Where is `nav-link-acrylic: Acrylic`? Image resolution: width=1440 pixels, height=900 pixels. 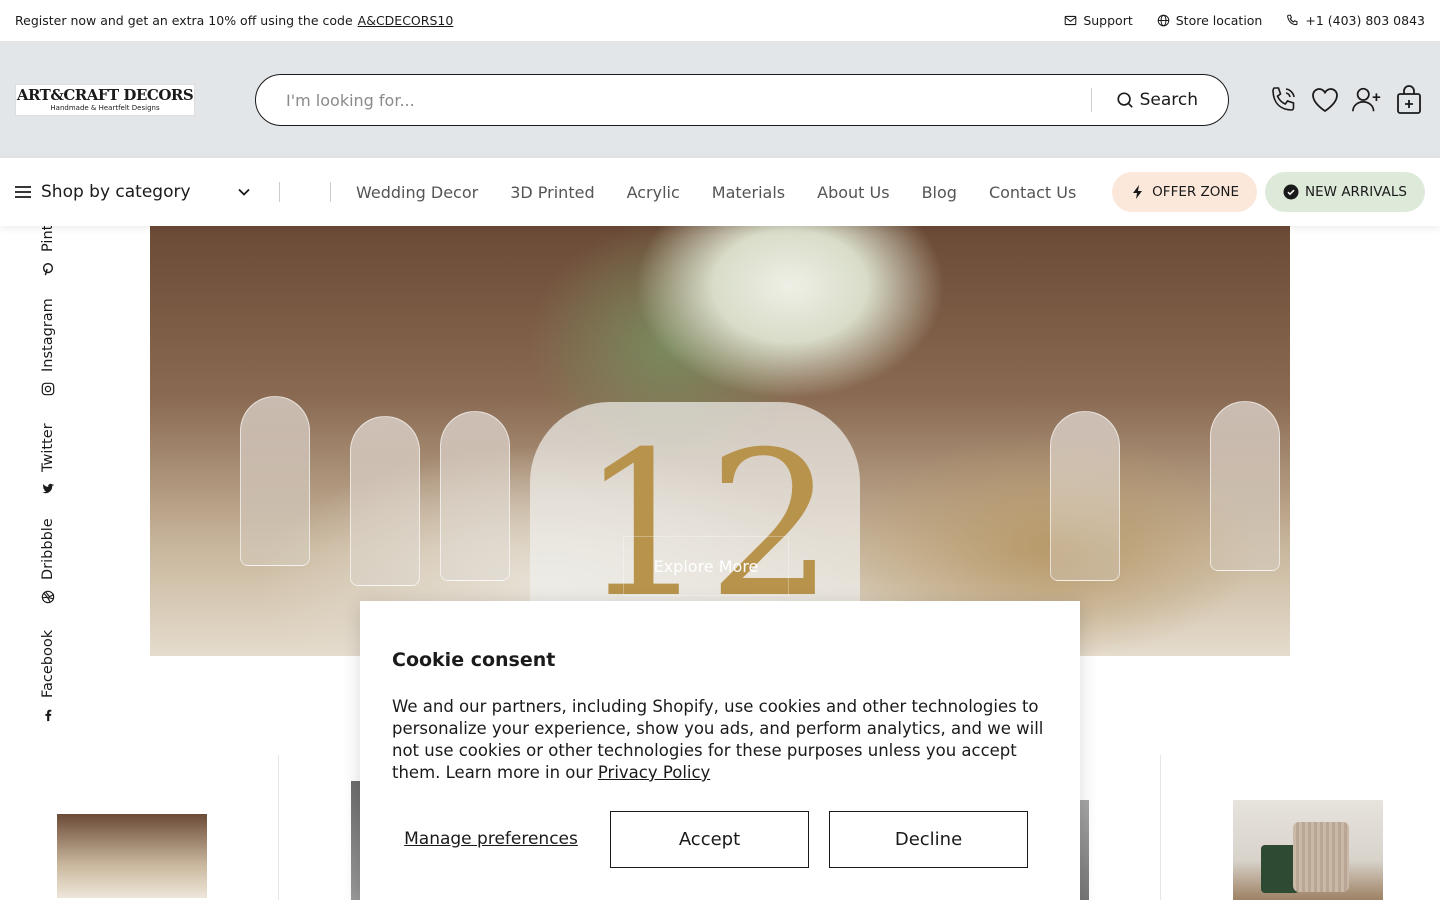 nav-link-acrylic: Acrylic is located at coordinates (653, 192).